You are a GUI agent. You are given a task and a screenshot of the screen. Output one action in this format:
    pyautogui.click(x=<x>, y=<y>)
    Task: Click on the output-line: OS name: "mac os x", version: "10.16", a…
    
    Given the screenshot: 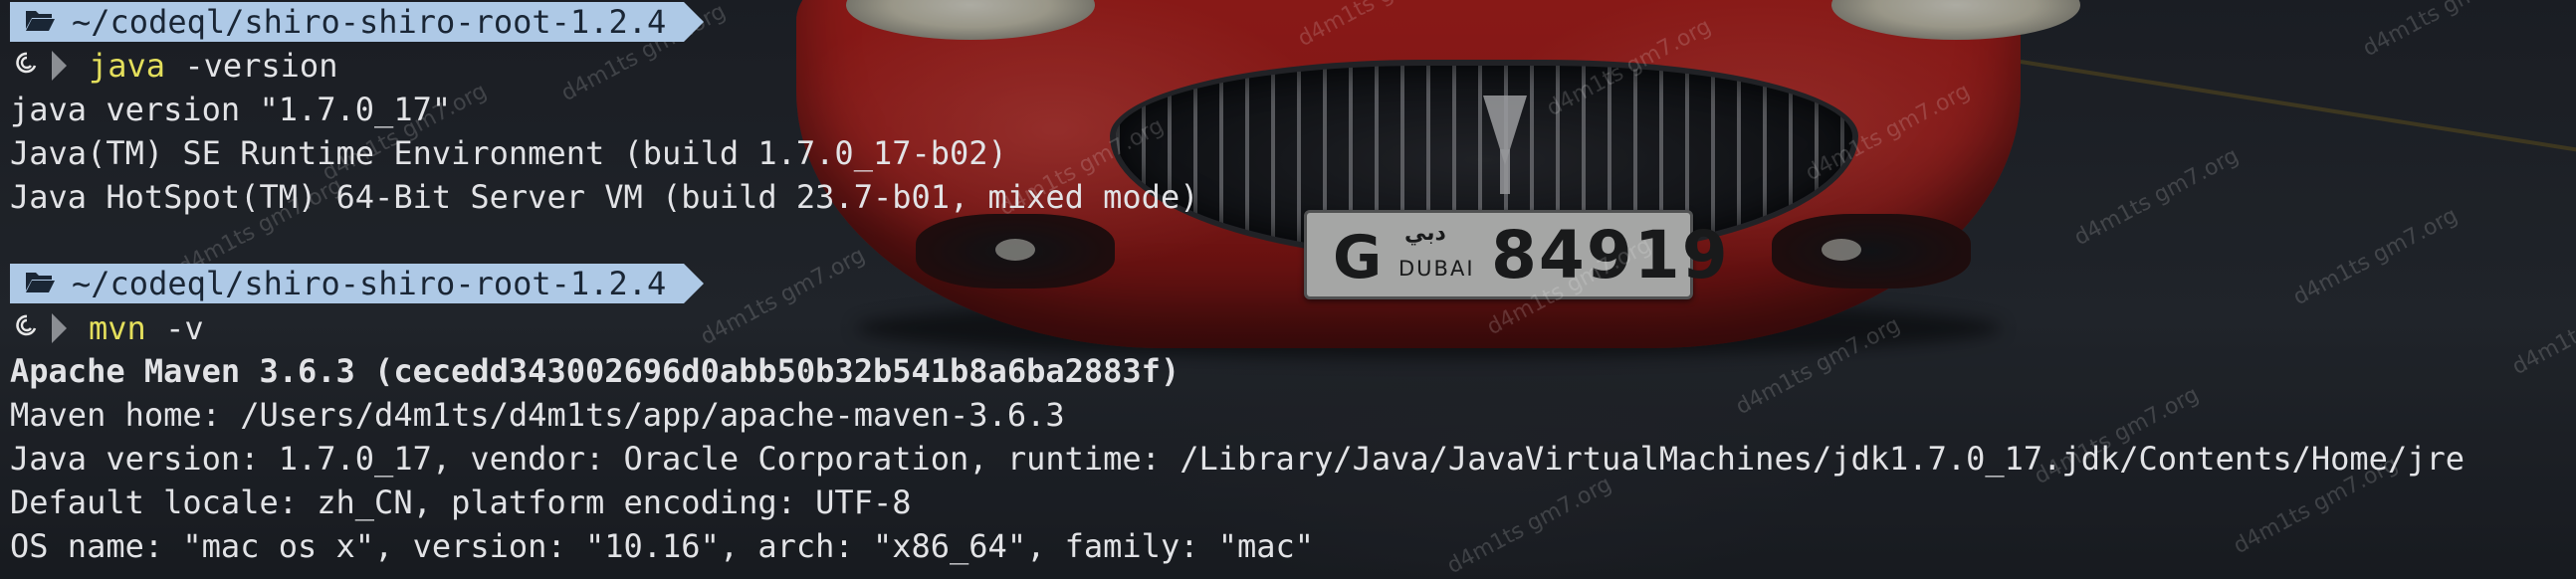 What is the action you would take?
    pyautogui.click(x=662, y=546)
    